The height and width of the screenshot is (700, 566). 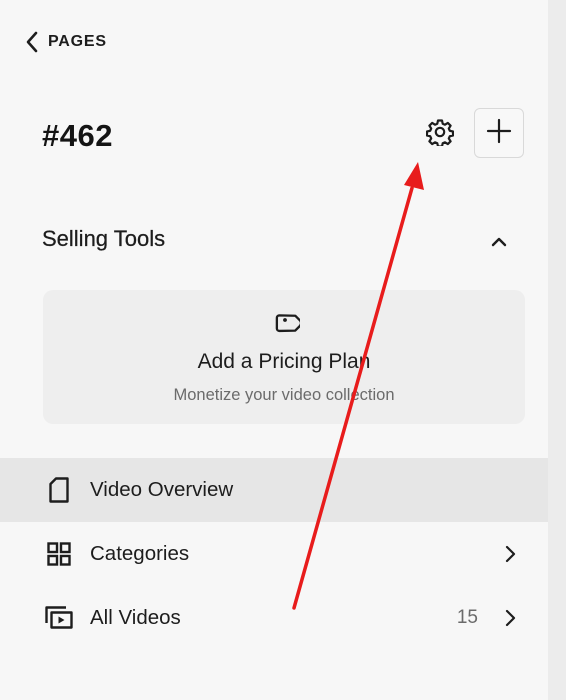 I want to click on pricing-plan-subtitle: Monetize your video collection, so click(x=284, y=395).